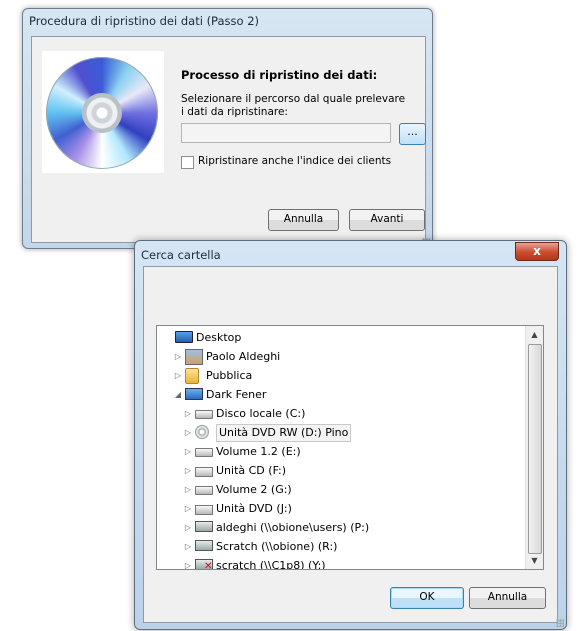  Describe the element at coordinates (204, 414) in the screenshot. I see `local-disk-icon` at that location.